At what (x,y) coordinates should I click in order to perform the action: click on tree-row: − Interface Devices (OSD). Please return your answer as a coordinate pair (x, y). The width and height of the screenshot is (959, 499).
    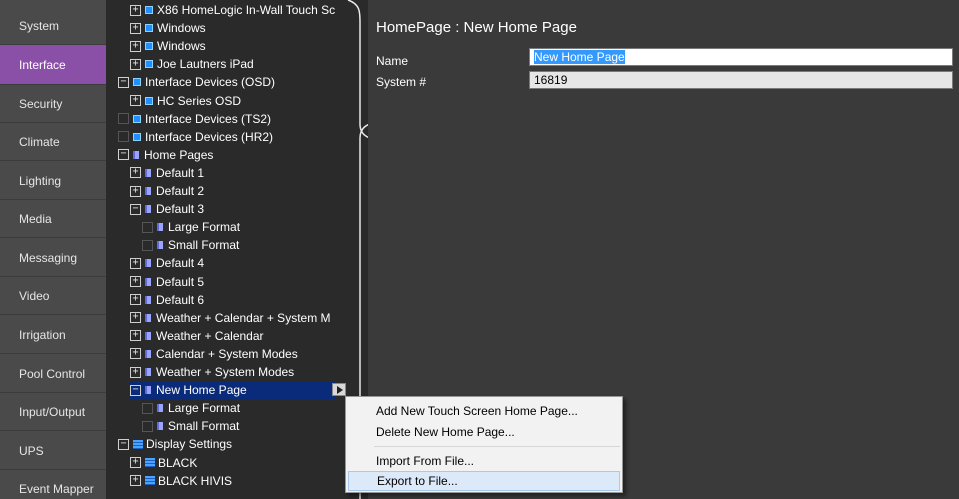
    Looking at the image, I should click on (196, 82).